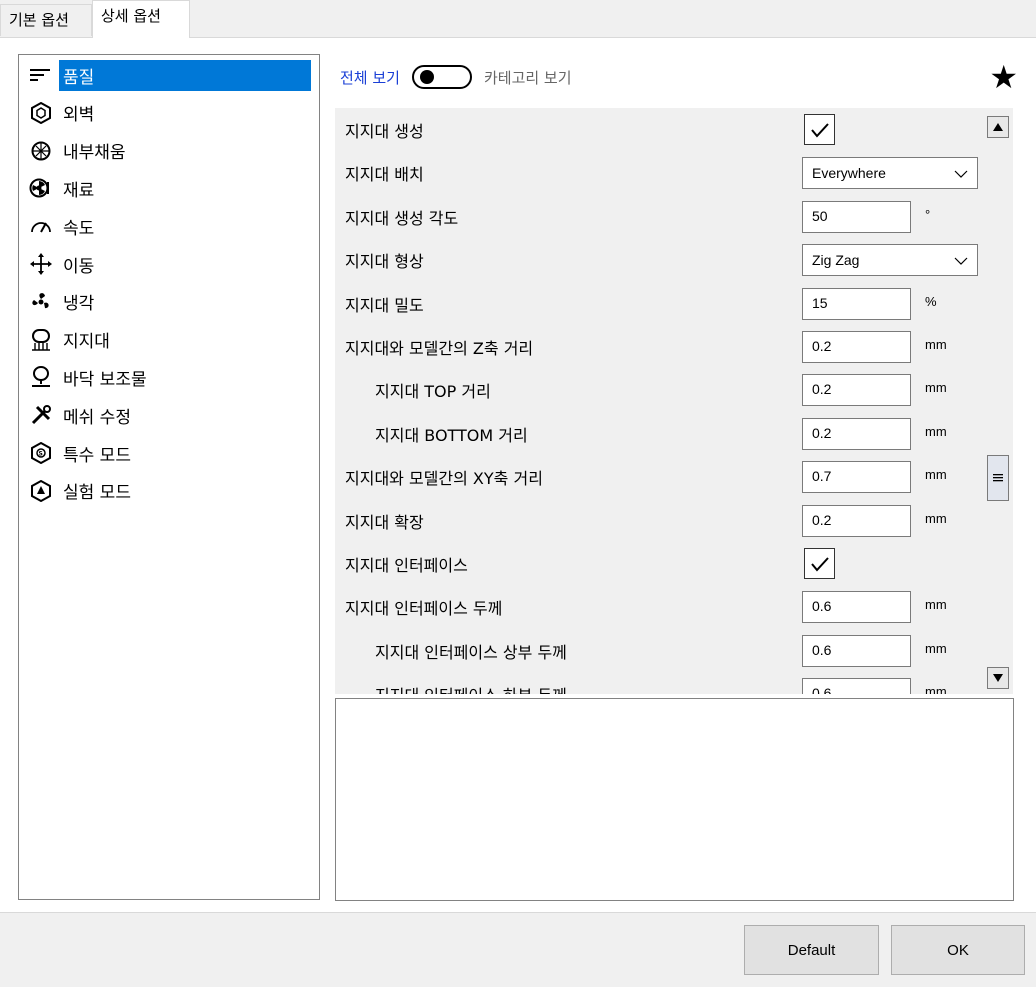 Image resolution: width=1036 pixels, height=987 pixels. What do you see at coordinates (79, 190) in the screenshot?
I see `category-label: 재료` at bounding box center [79, 190].